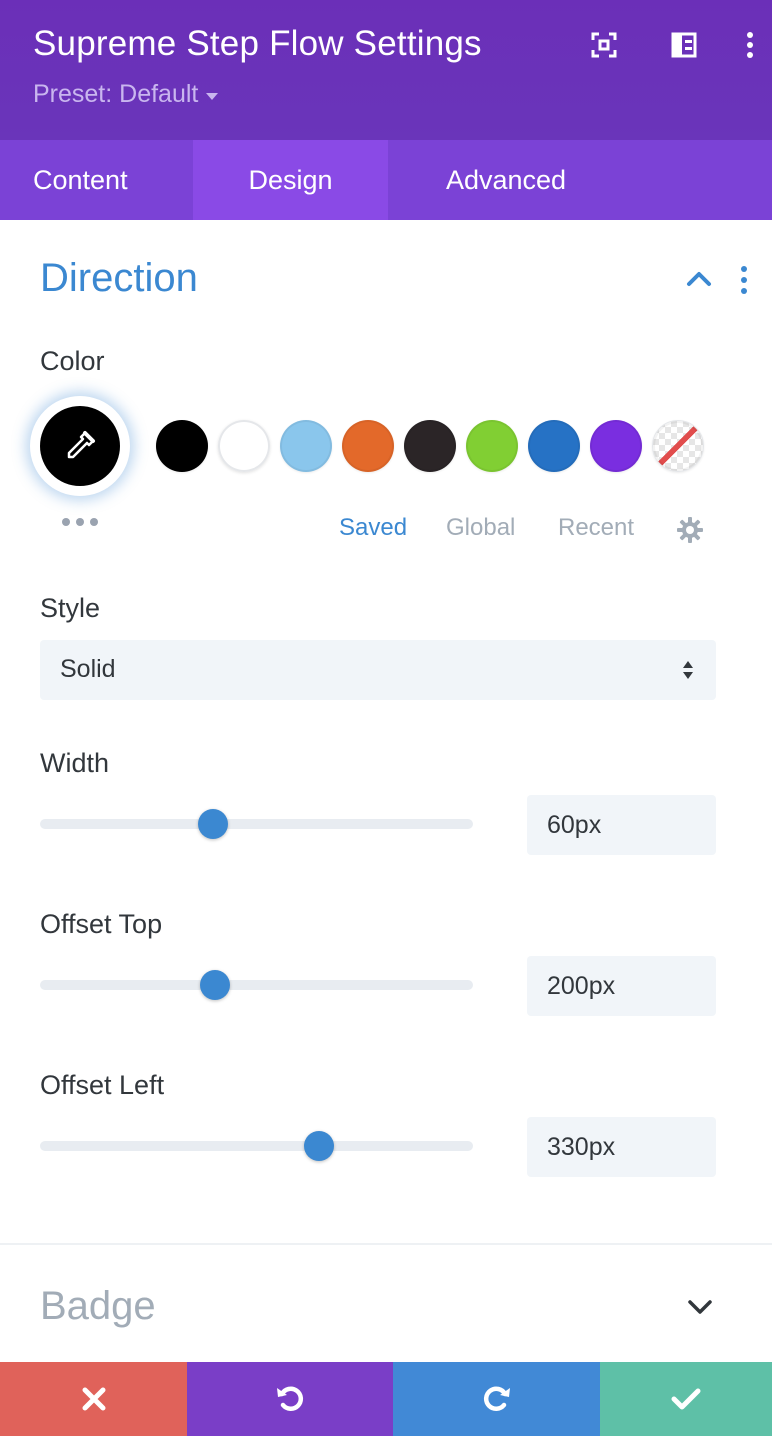 The image size is (772, 1436). What do you see at coordinates (690, 530) in the screenshot?
I see `gear-icon` at bounding box center [690, 530].